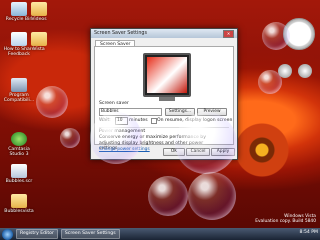  Describe the element at coordinates (164, 33) in the screenshot. I see `title-bar: Screen Saver Settings ✕` at that location.